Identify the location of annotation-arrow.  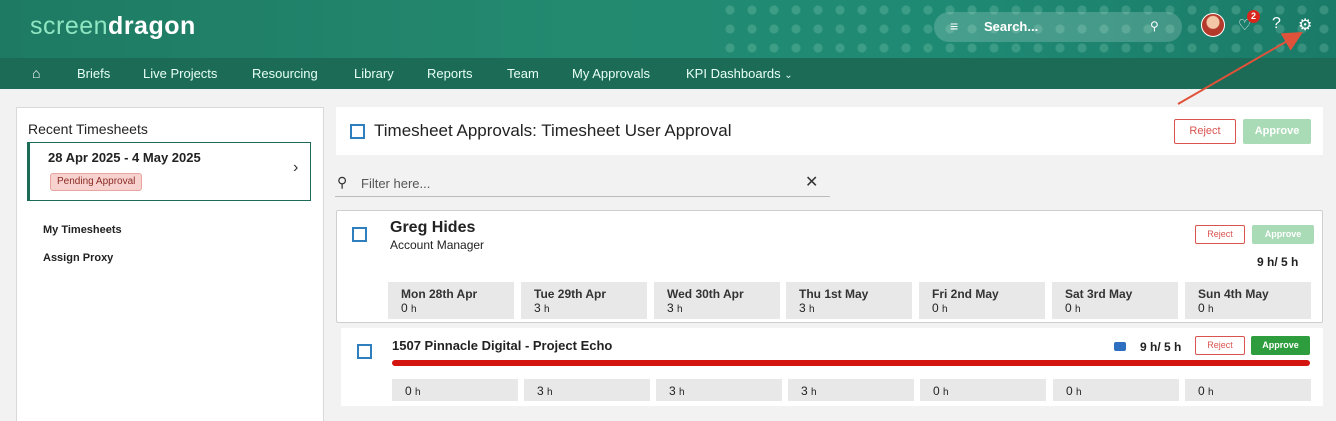
(1240, 68).